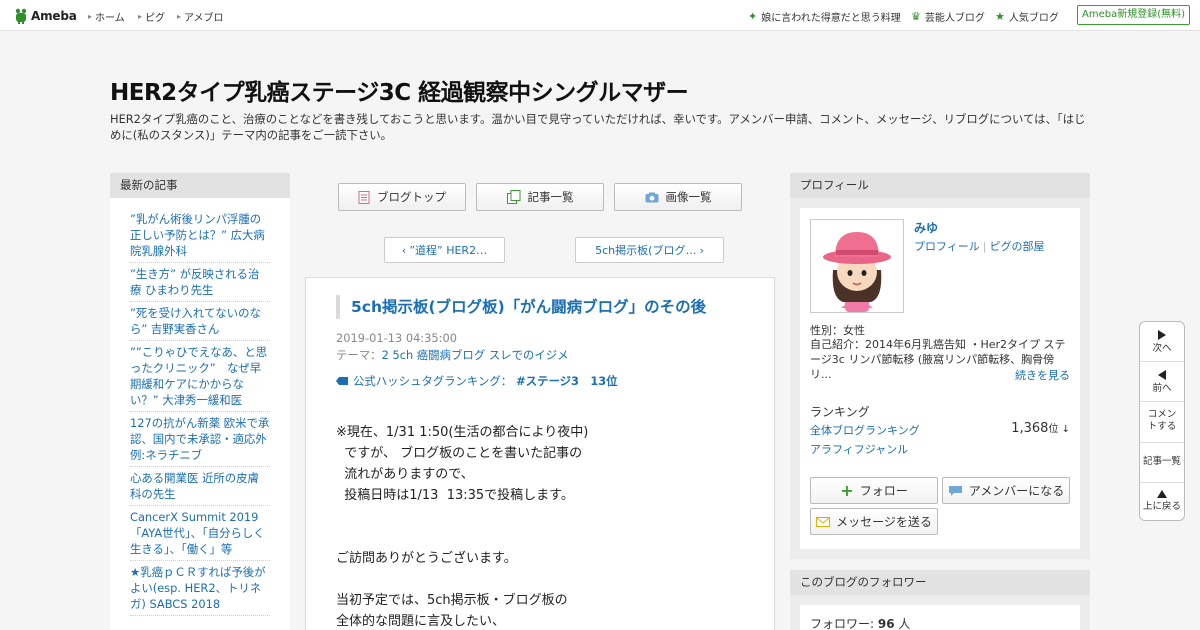 The height and width of the screenshot is (630, 1200). Describe the element at coordinates (1006, 490) in the screenshot. I see `amember-button: アメンバーになる` at that location.